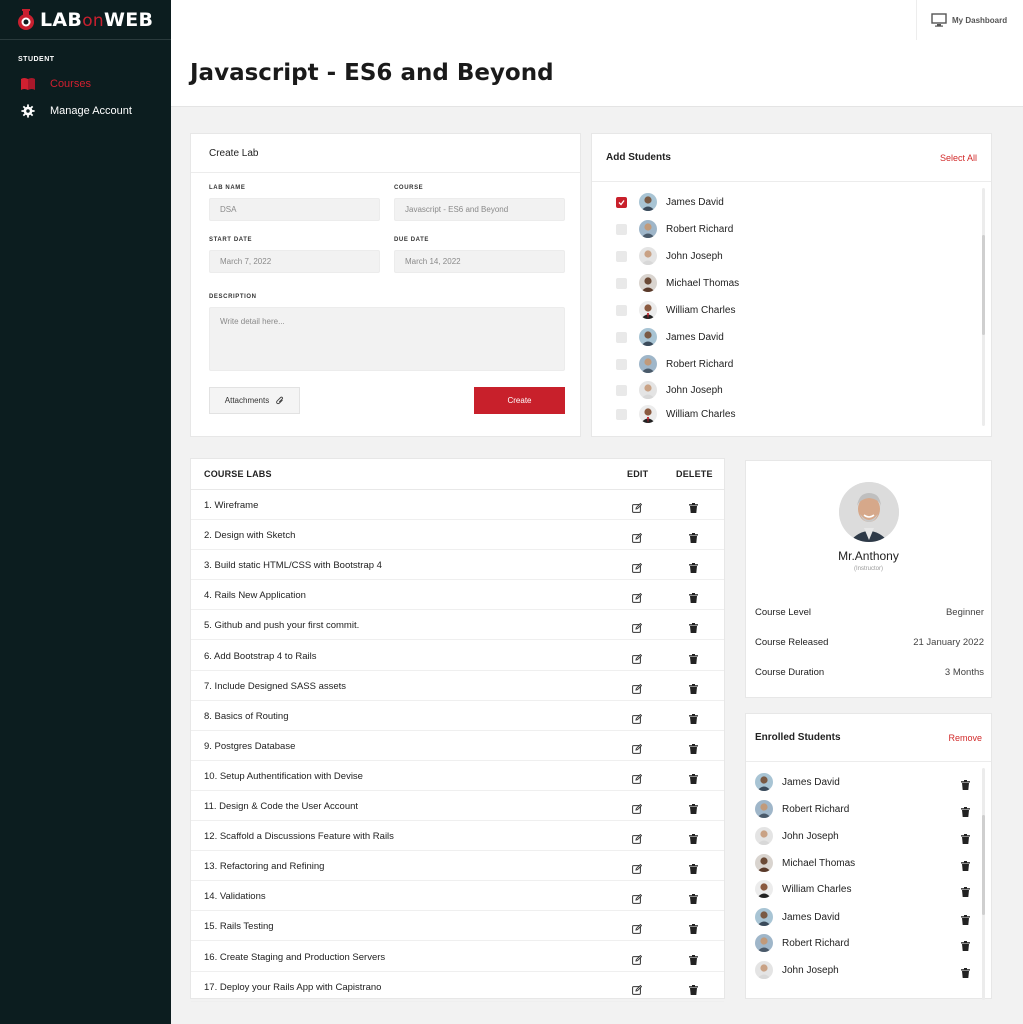 This screenshot has height=1024, width=1023. I want to click on info-key: Course Level, so click(783, 612).